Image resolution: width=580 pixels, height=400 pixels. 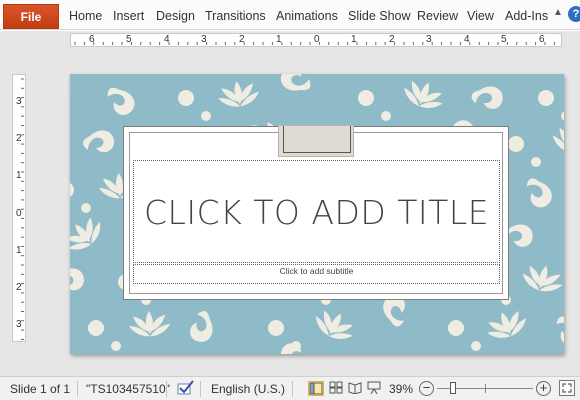 What do you see at coordinates (307, 16) in the screenshot?
I see `tab-animations: Animations` at bounding box center [307, 16].